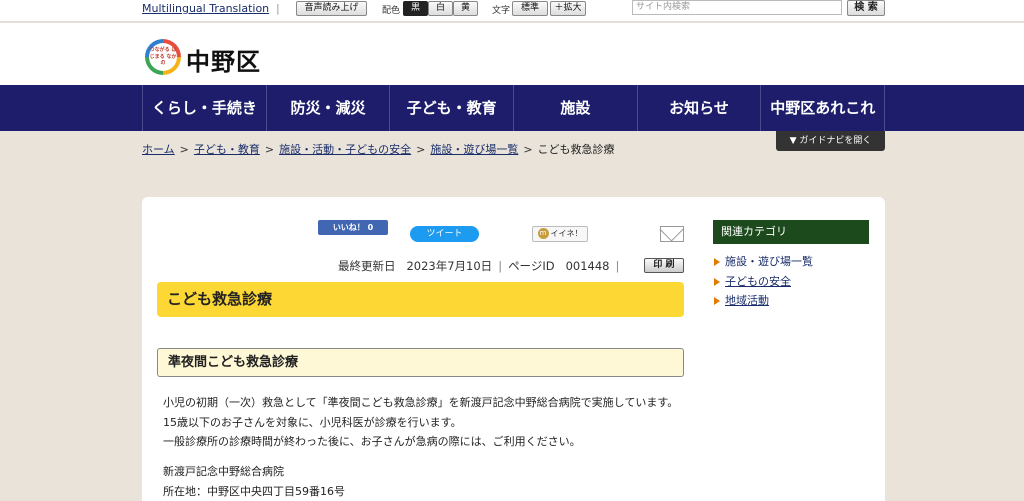 The width and height of the screenshot is (1024, 501). Describe the element at coordinates (763, 301) in the screenshot. I see `related-link-community: 地域活動` at that location.